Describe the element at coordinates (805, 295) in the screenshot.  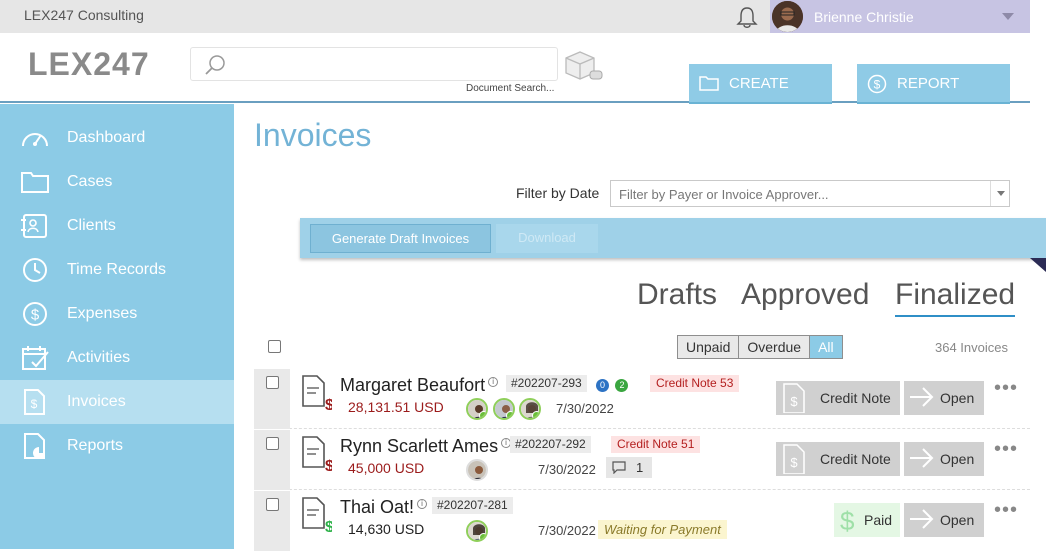
I see `tab-approved: Approved` at that location.